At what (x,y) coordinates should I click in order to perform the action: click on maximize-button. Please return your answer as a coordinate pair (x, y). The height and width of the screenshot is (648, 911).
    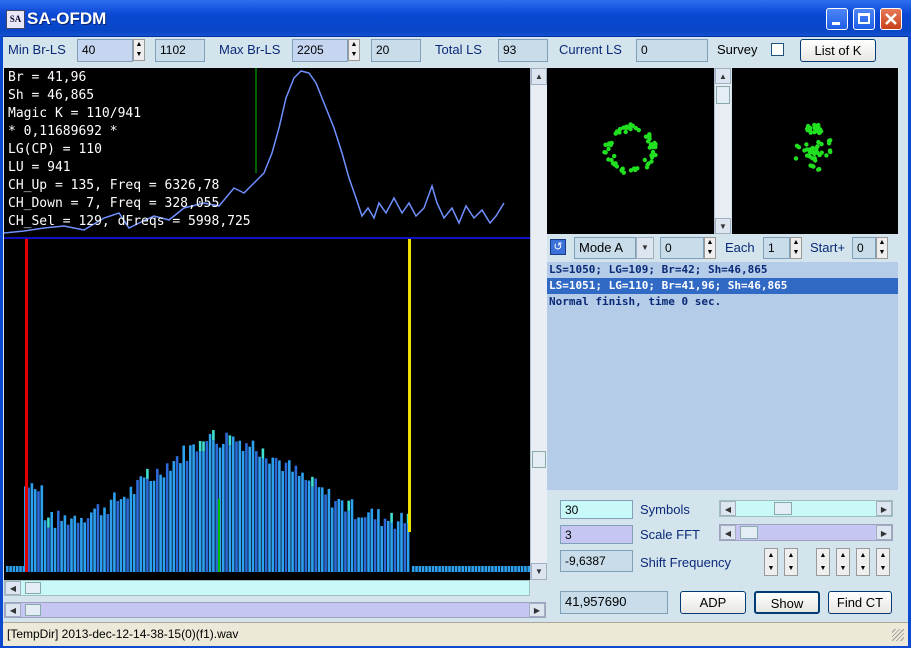
    Looking at the image, I should click on (864, 19).